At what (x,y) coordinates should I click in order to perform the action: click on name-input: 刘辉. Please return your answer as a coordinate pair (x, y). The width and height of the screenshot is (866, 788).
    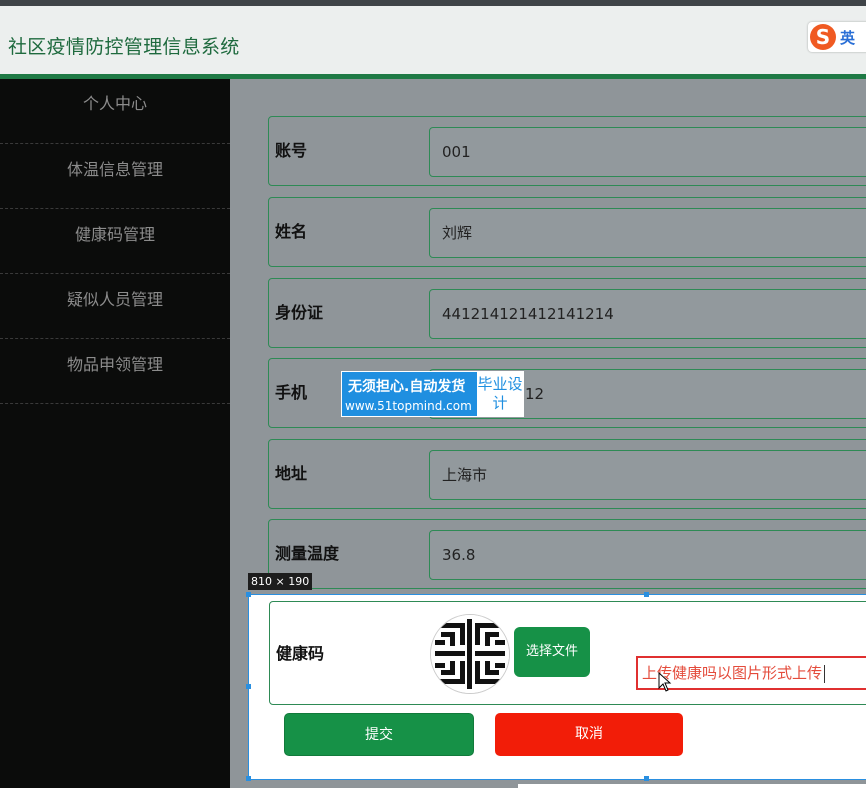
    Looking at the image, I should click on (647, 233).